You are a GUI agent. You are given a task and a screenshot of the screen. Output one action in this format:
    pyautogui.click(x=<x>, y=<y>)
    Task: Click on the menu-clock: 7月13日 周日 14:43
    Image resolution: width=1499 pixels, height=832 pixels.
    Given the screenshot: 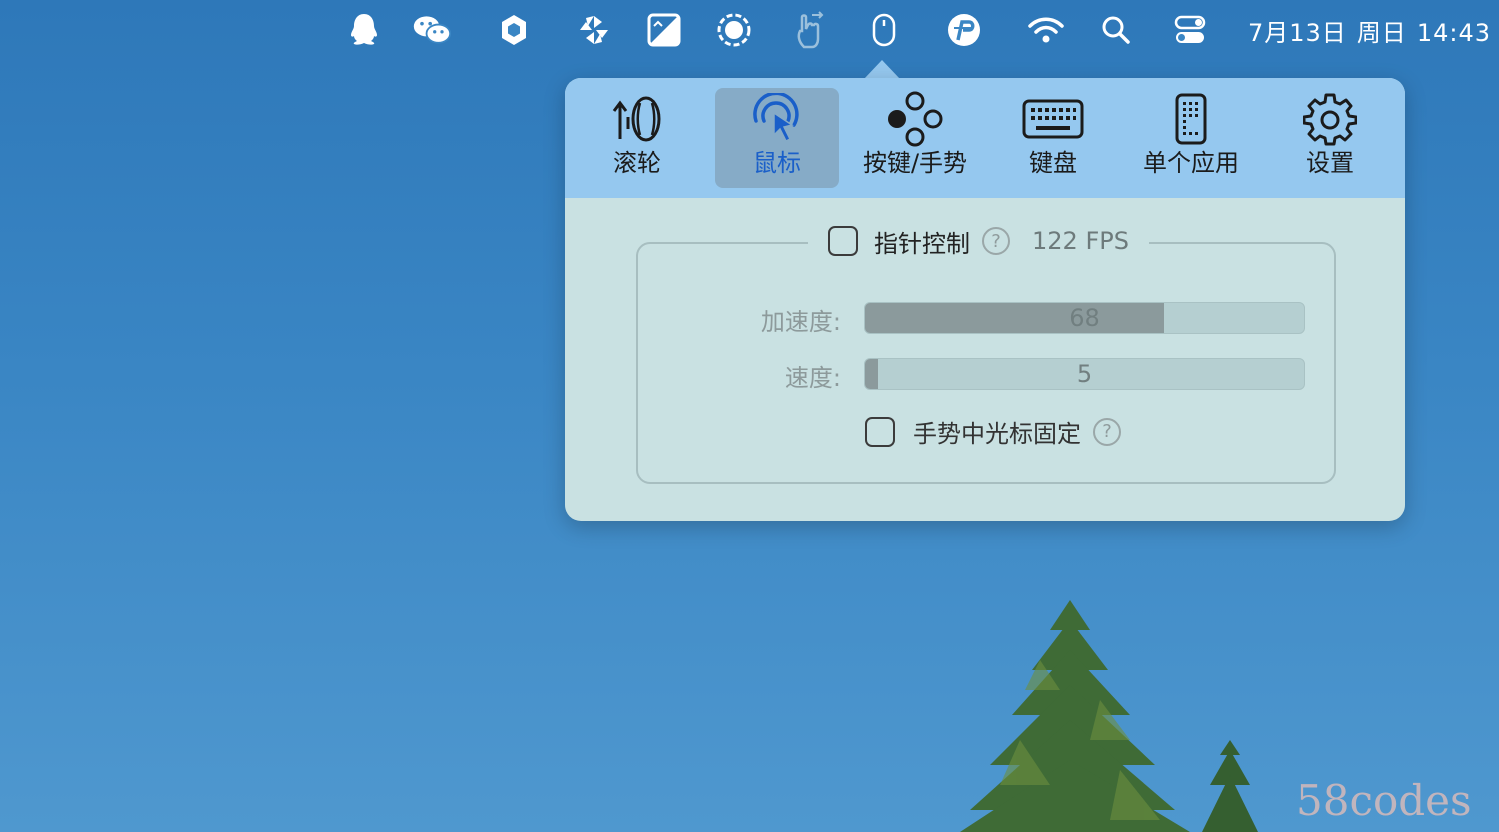 What is the action you would take?
    pyautogui.click(x=1369, y=30)
    